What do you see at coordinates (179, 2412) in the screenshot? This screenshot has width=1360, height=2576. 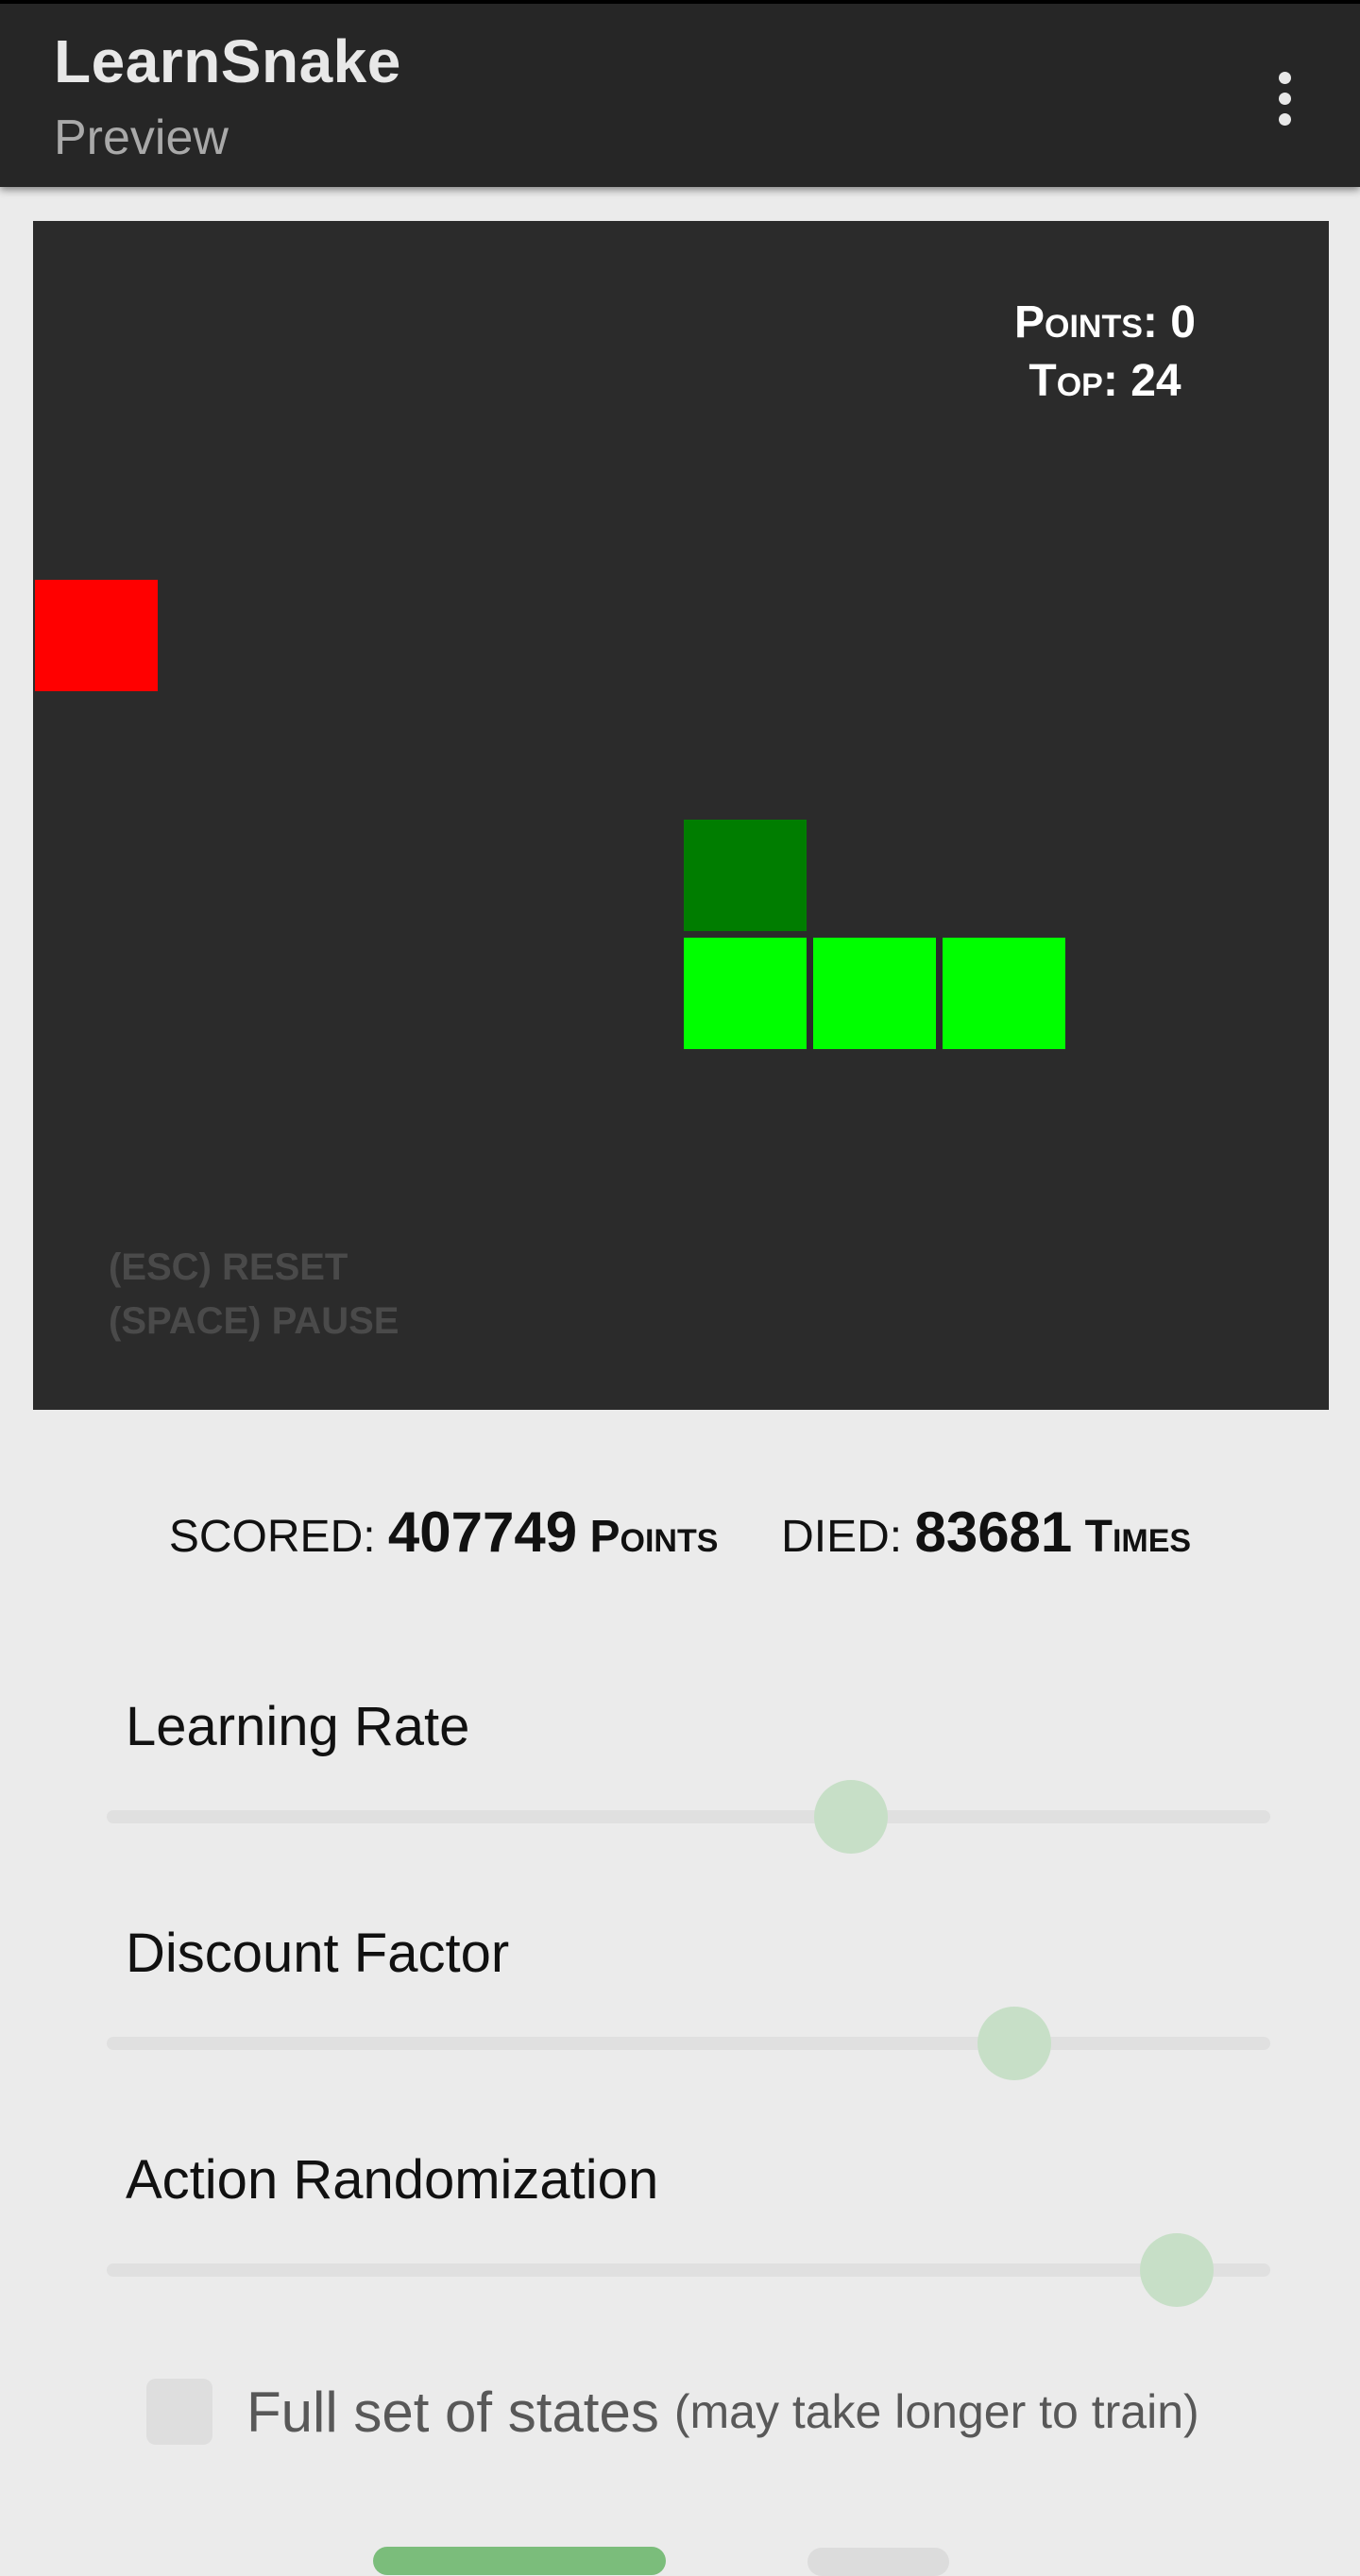 I see `full-states-checkbox` at bounding box center [179, 2412].